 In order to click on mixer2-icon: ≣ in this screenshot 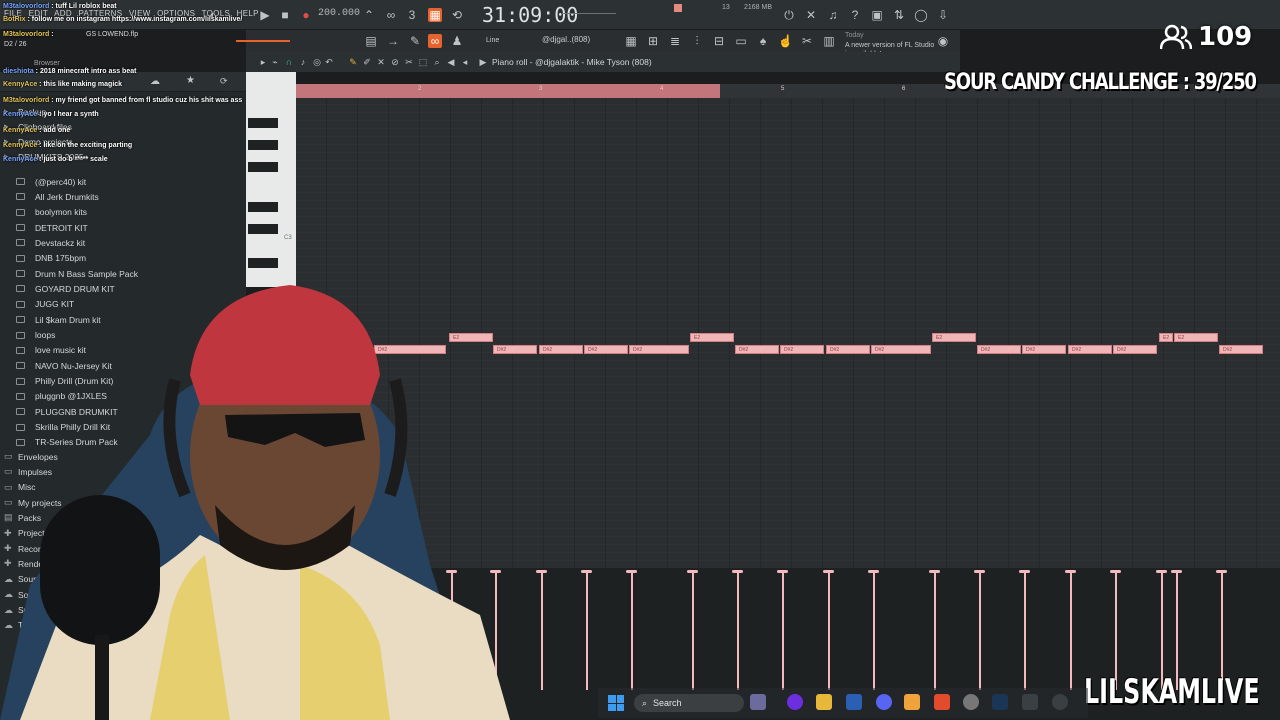, I will do `click(675, 41)`.